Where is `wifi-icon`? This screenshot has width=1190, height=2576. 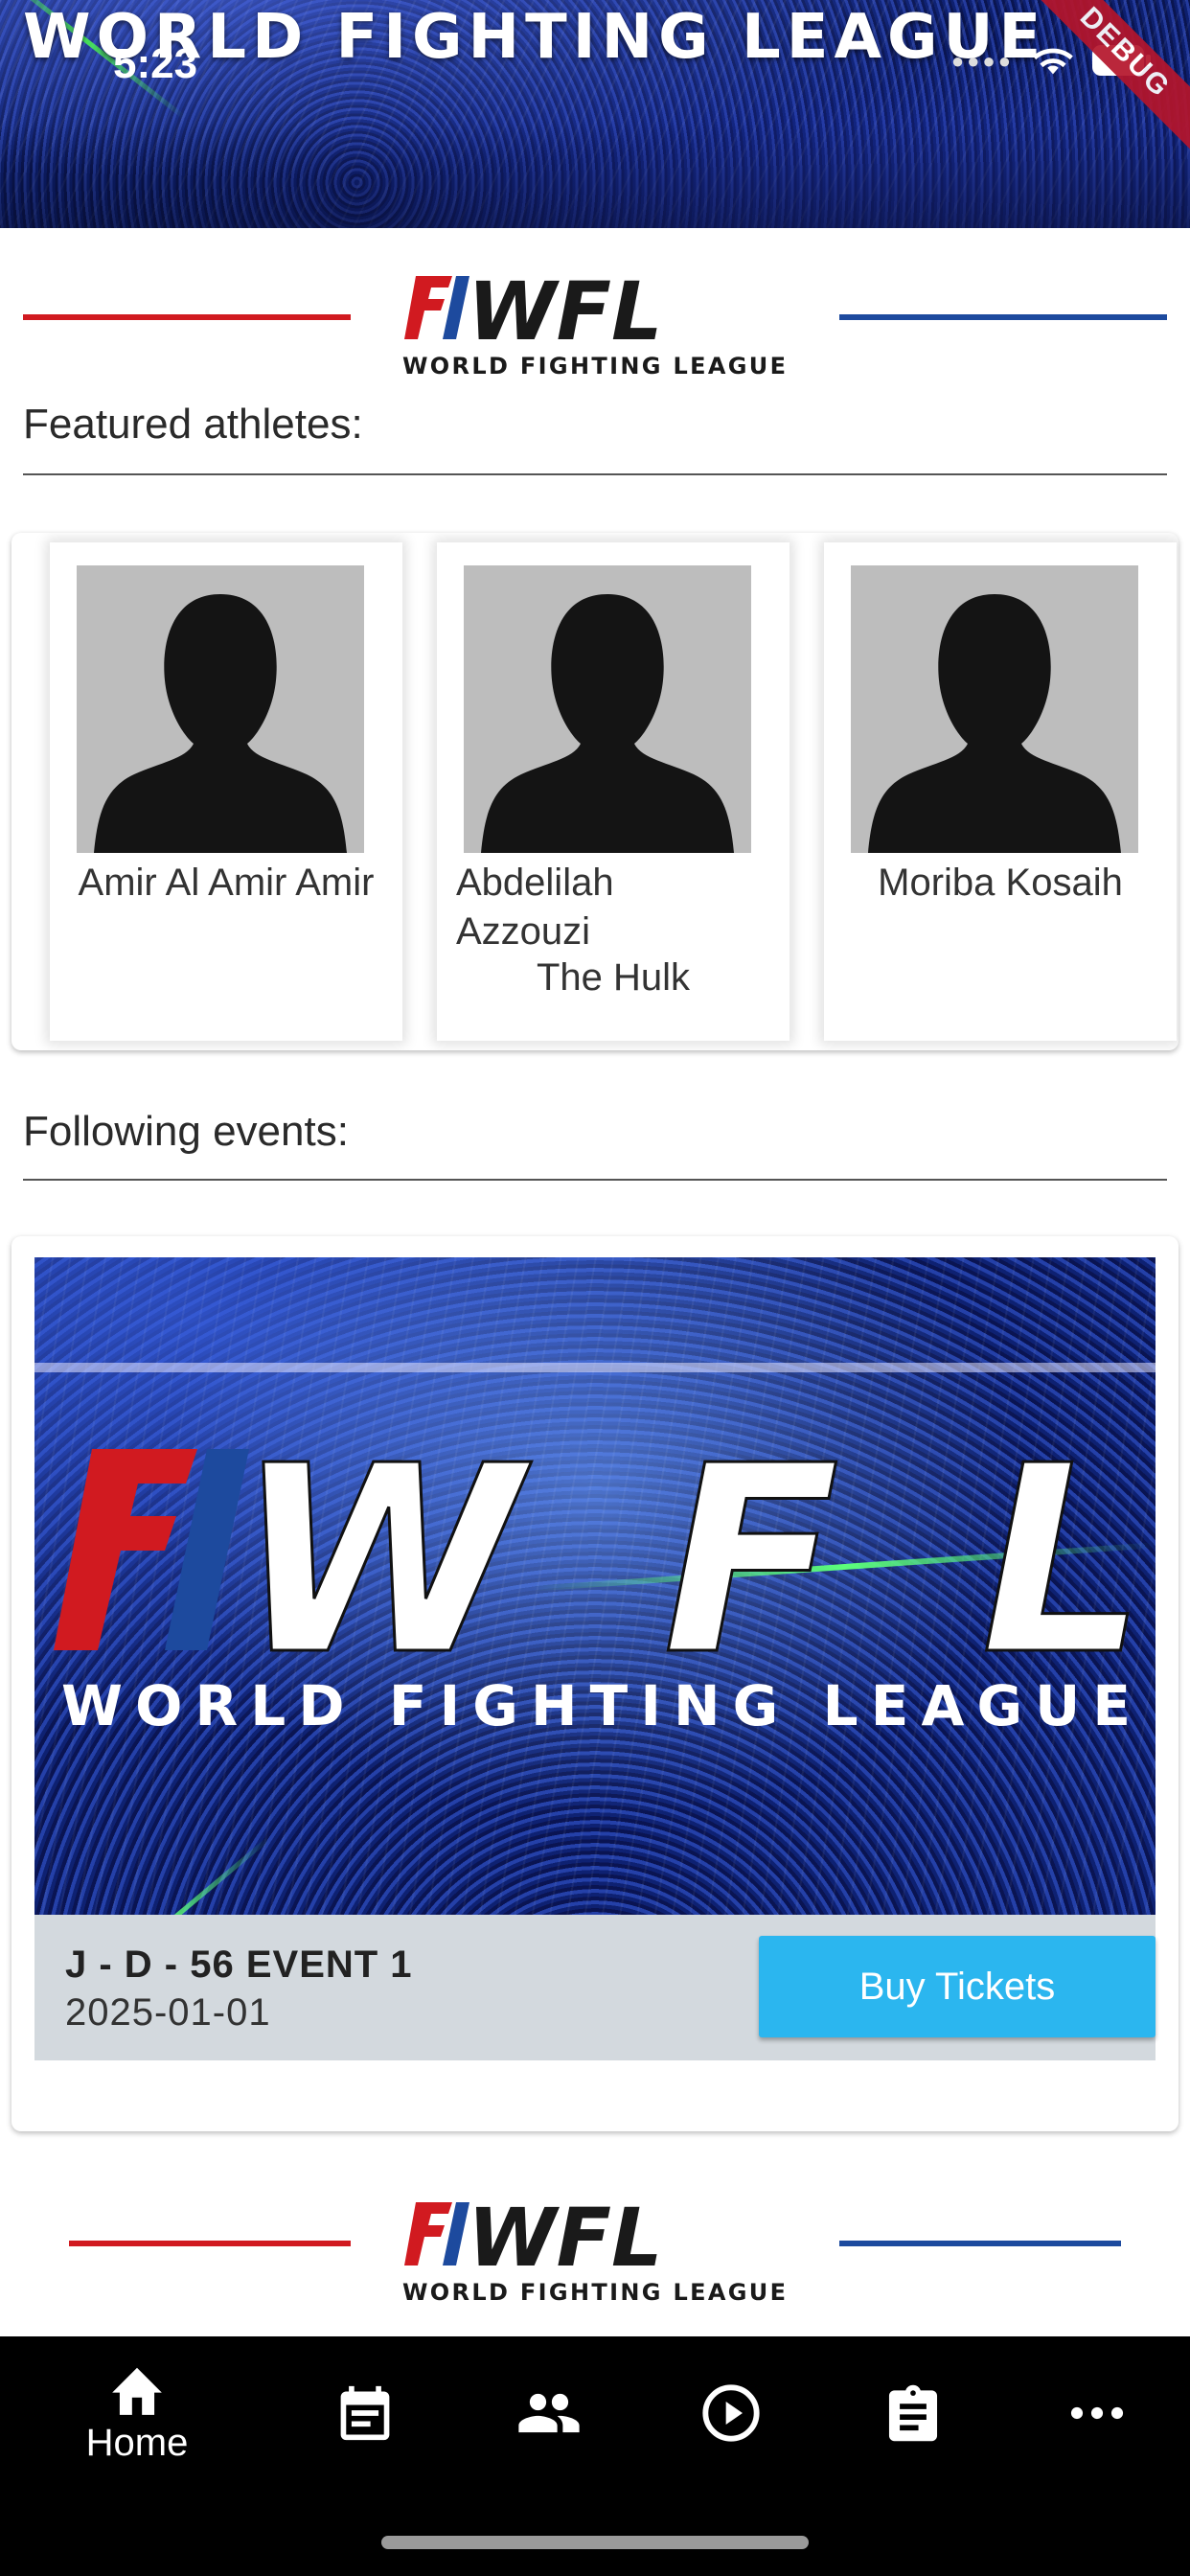 wifi-icon is located at coordinates (1053, 62).